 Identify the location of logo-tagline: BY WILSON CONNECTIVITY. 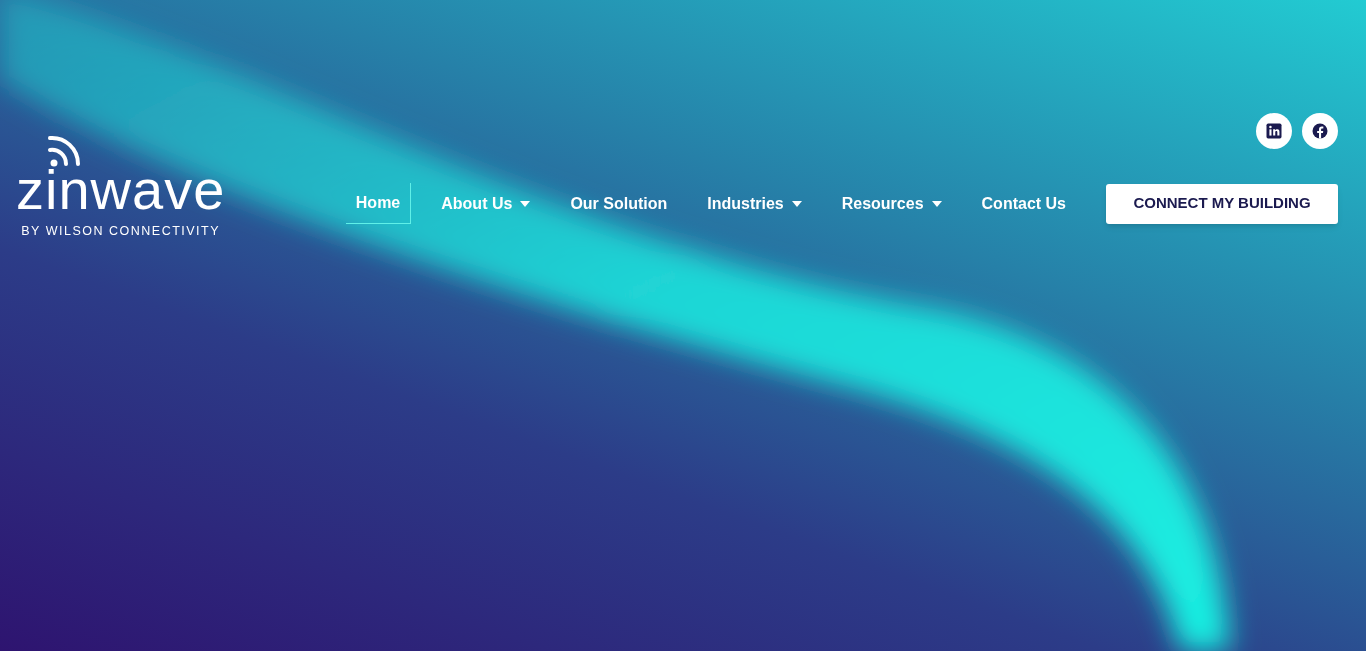
(121, 231).